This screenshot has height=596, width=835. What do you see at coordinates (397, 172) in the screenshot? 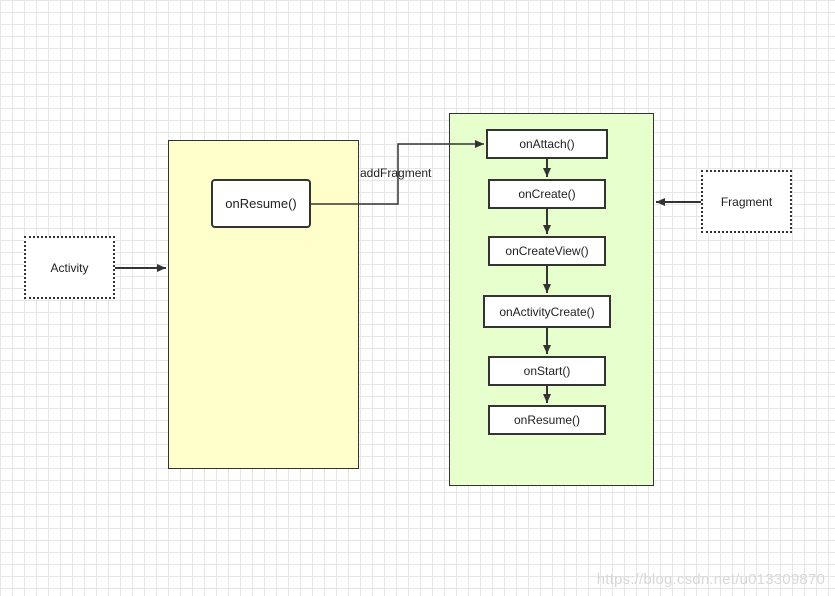
I see `arrow-addfragment` at bounding box center [397, 172].